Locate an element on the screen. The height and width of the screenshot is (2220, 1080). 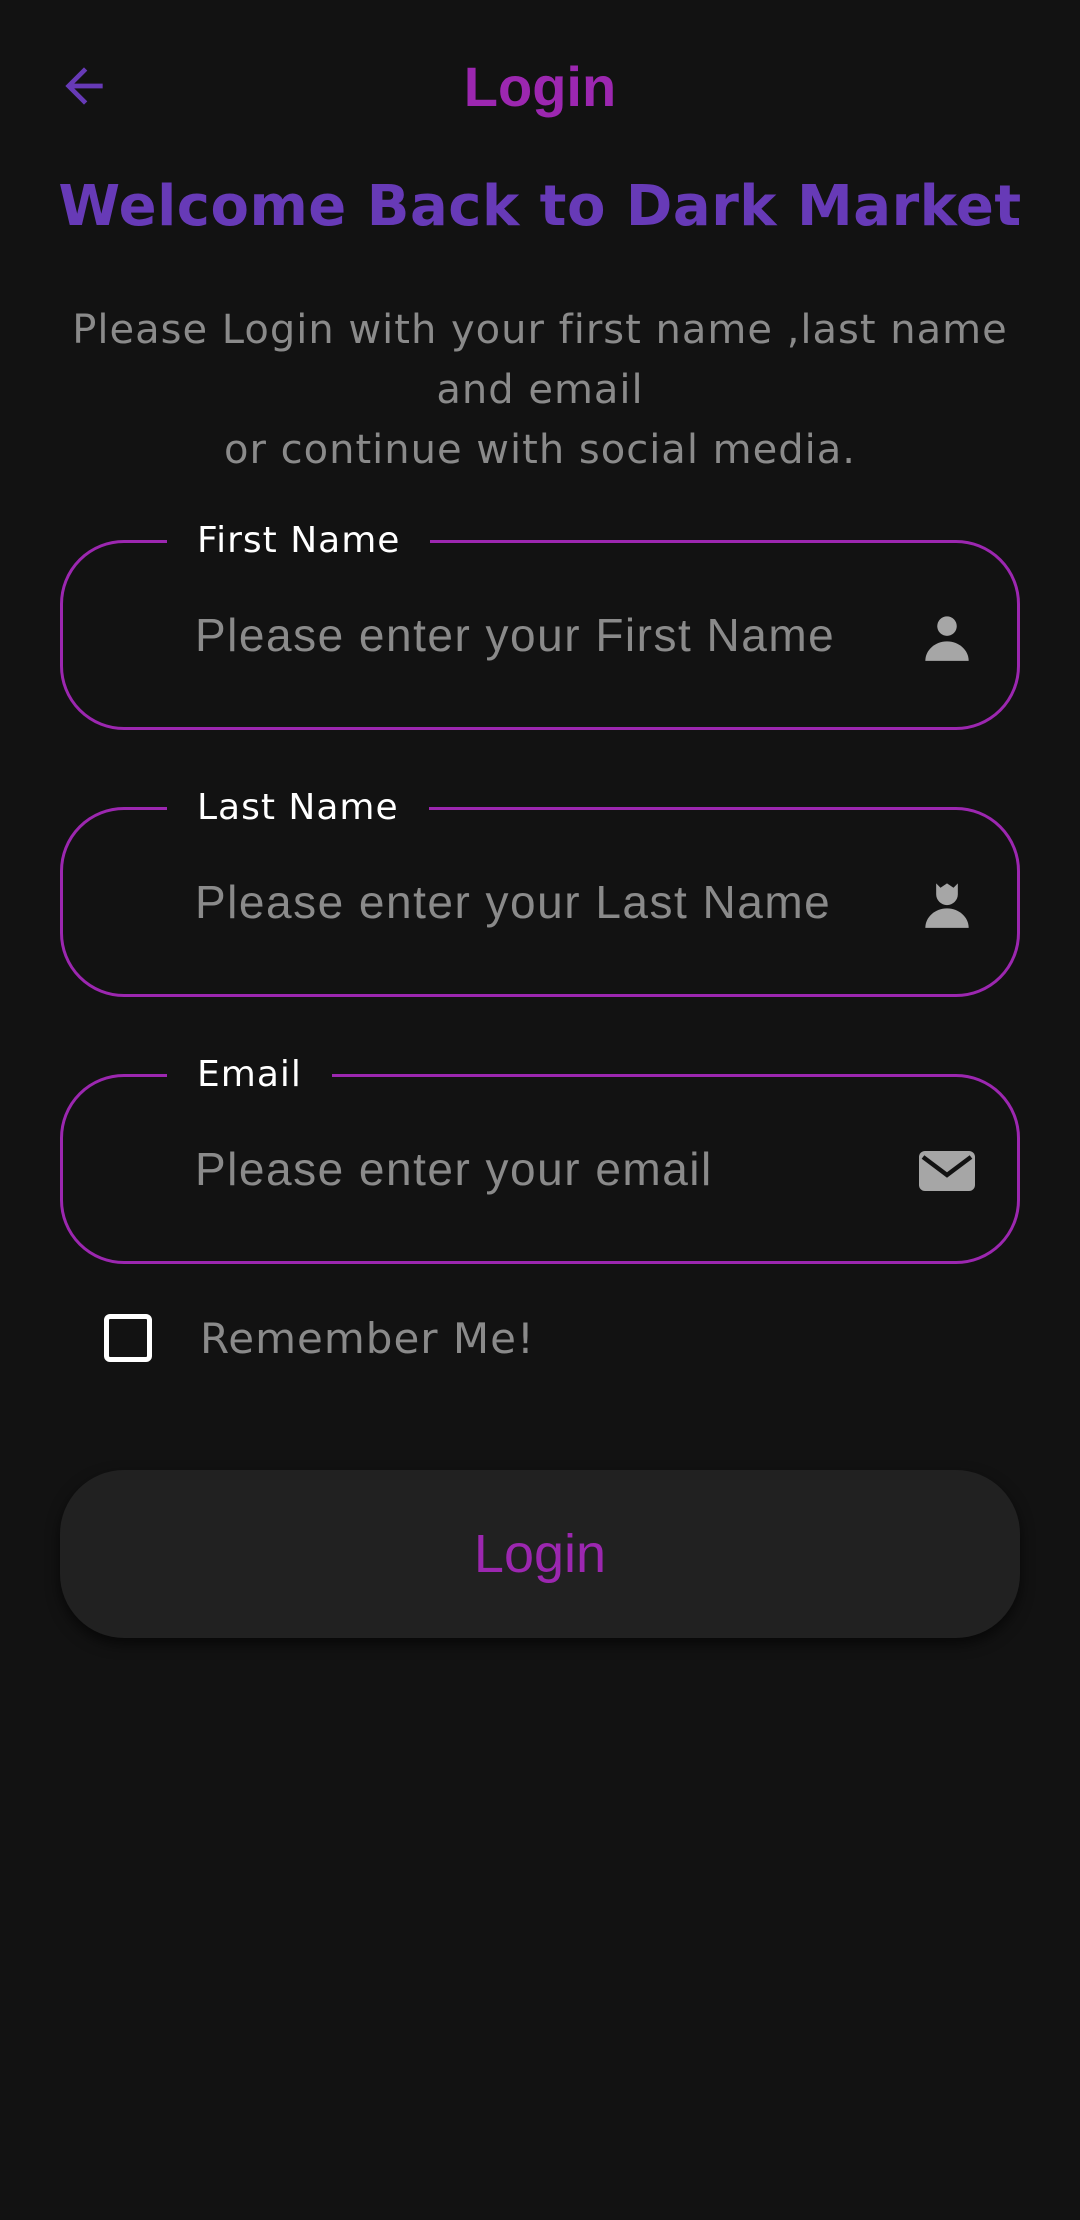
subtitle-line: and email is located at coordinates (540, 390).